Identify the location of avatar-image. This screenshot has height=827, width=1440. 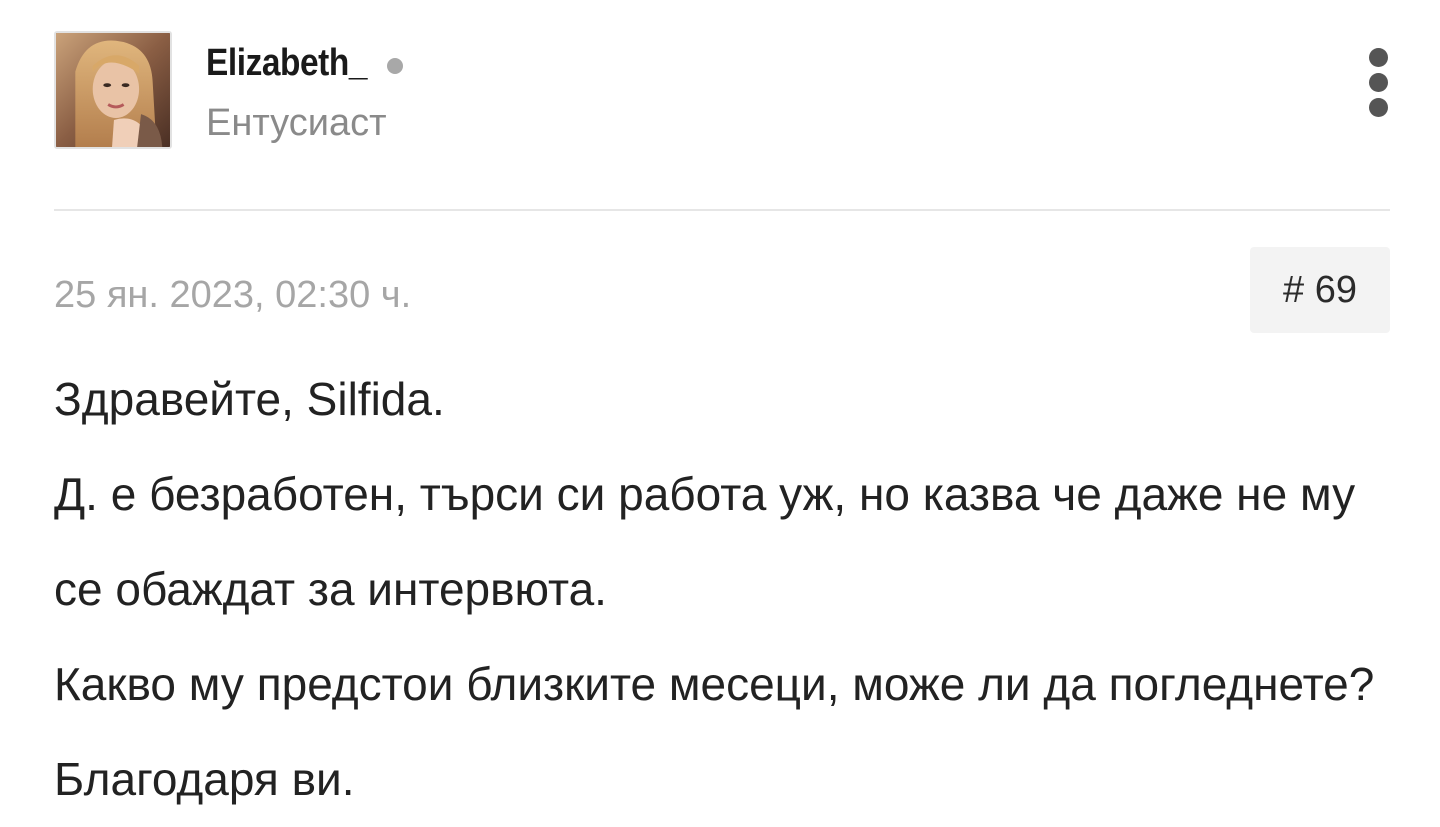
(113, 90).